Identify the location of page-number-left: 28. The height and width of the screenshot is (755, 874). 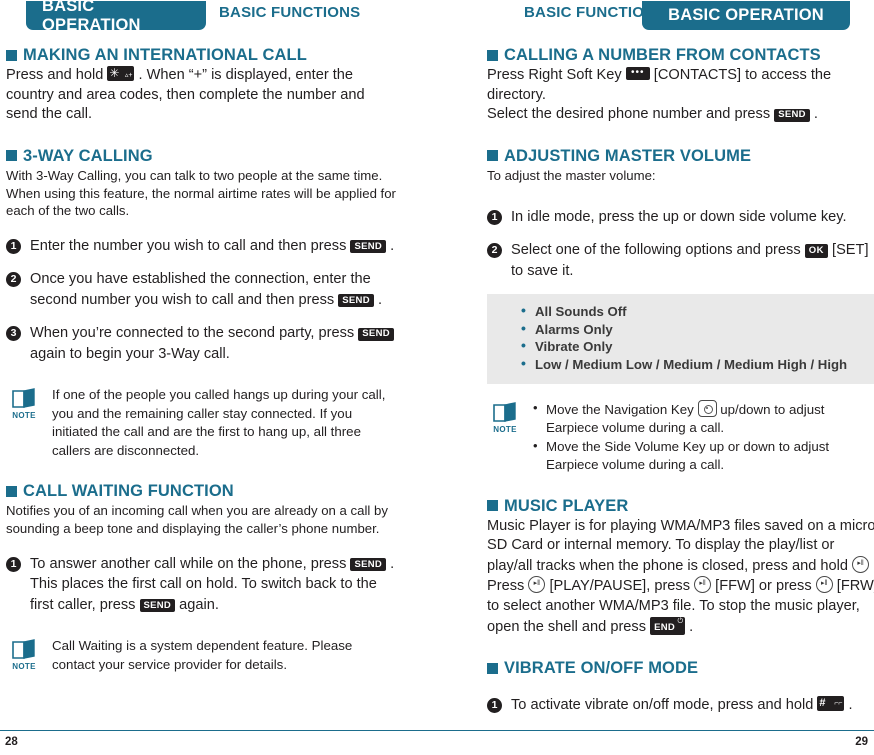
(11, 742).